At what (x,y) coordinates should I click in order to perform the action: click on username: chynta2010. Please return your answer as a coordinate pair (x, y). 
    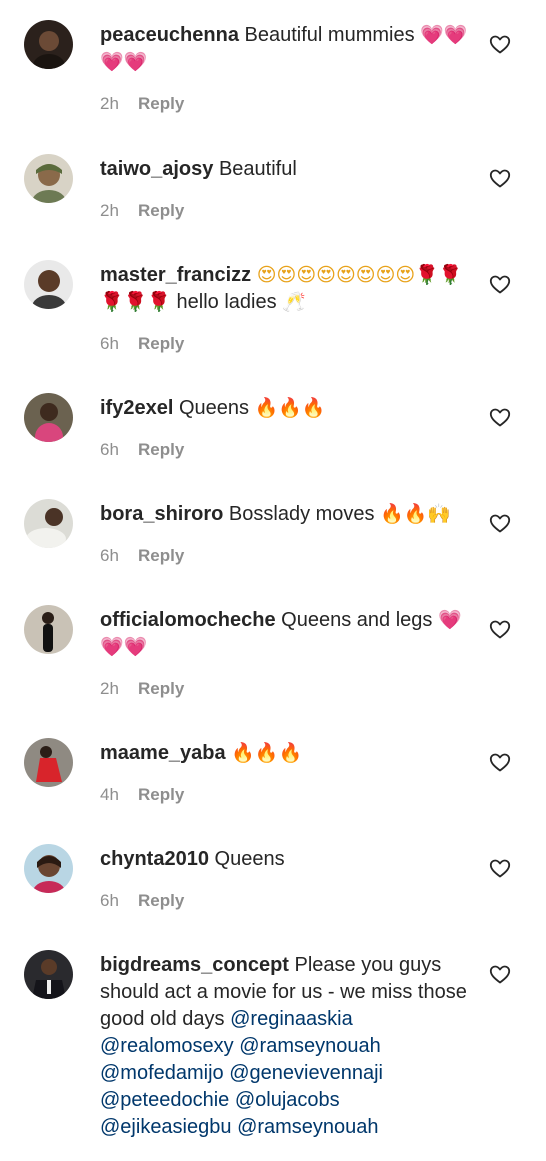
    Looking at the image, I should click on (154, 859).